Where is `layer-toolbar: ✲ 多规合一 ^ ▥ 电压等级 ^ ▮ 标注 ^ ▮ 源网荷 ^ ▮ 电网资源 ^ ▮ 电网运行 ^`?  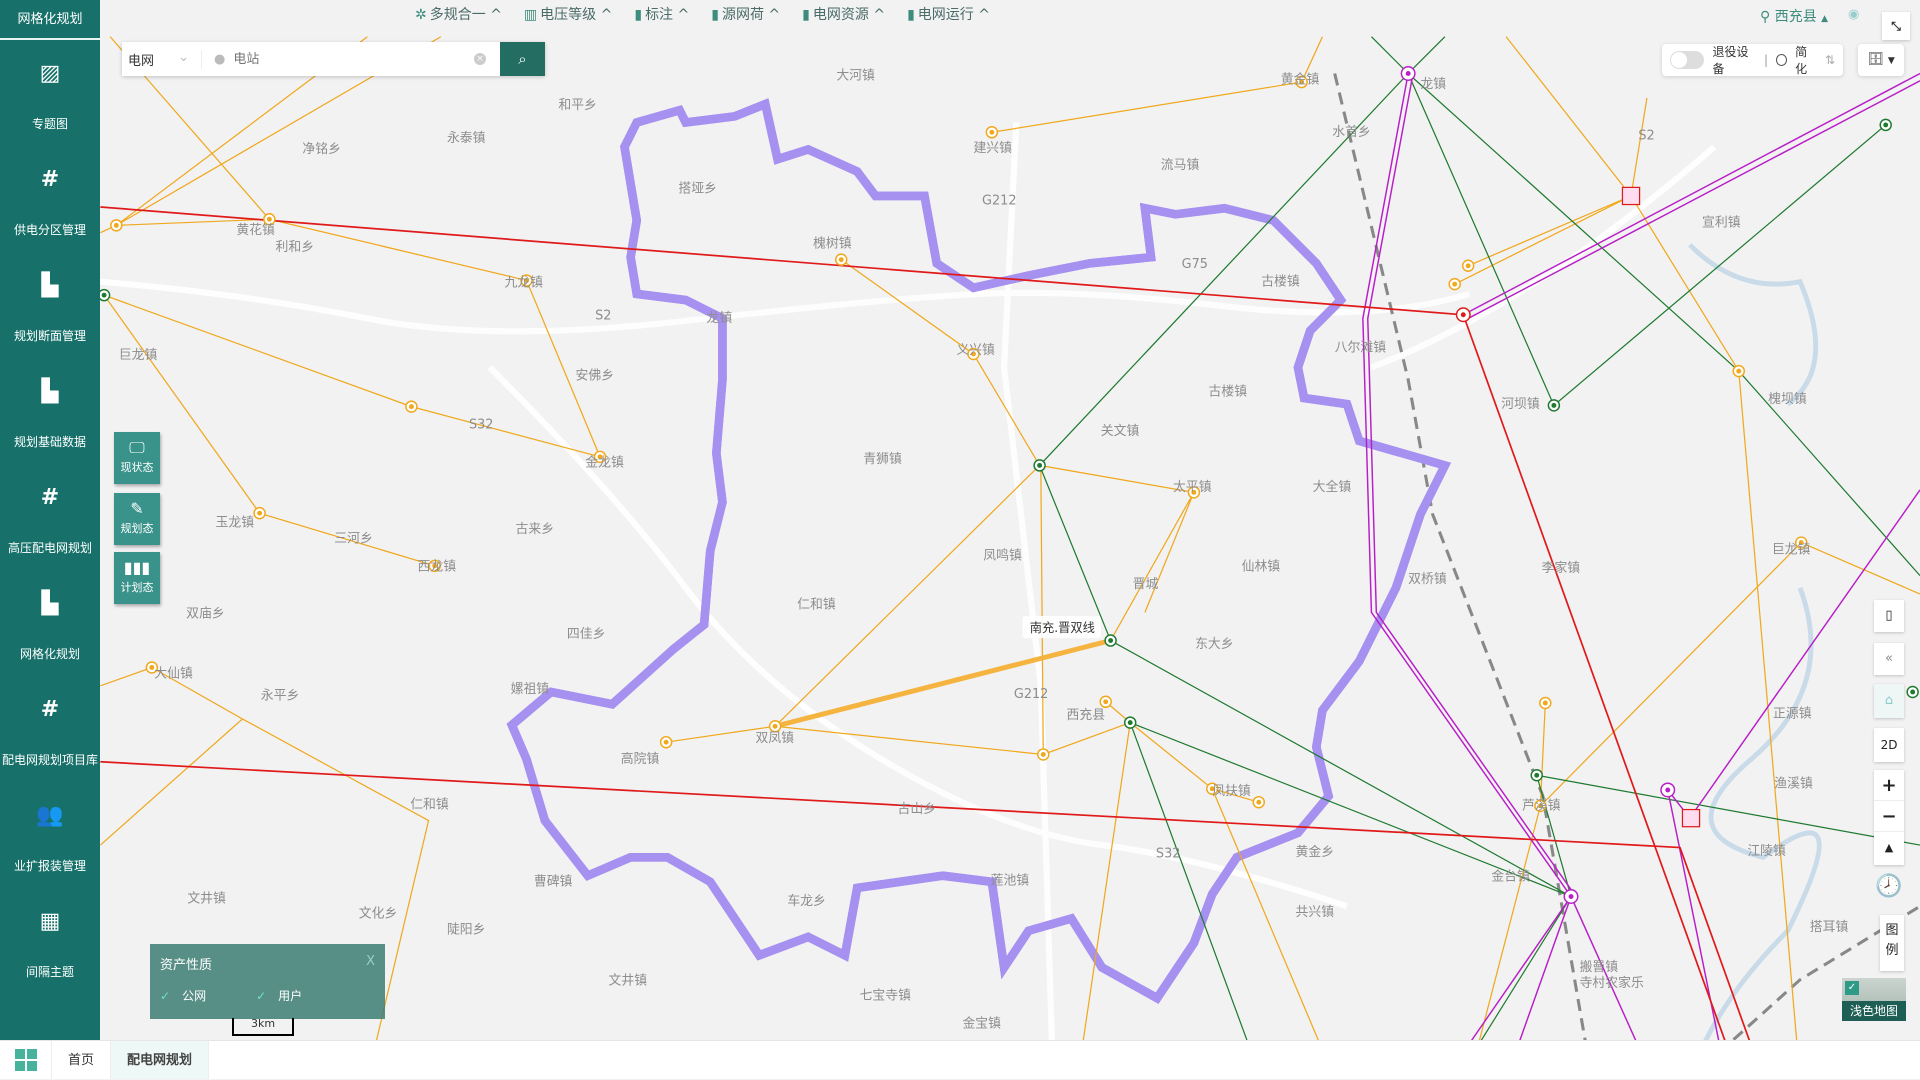
layer-toolbar: ✲ 多规合一 ^ ▥ 电压等级 ^ ▮ 标注 ^ ▮ 源网荷 ^ ▮ 电网资源 ^ ▮ 电网运行 ^ is located at coordinates (702, 14).